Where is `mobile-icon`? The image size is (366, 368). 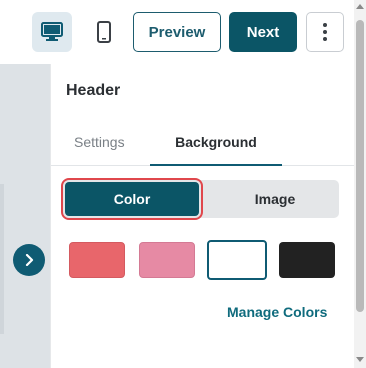 mobile-icon is located at coordinates (104, 32).